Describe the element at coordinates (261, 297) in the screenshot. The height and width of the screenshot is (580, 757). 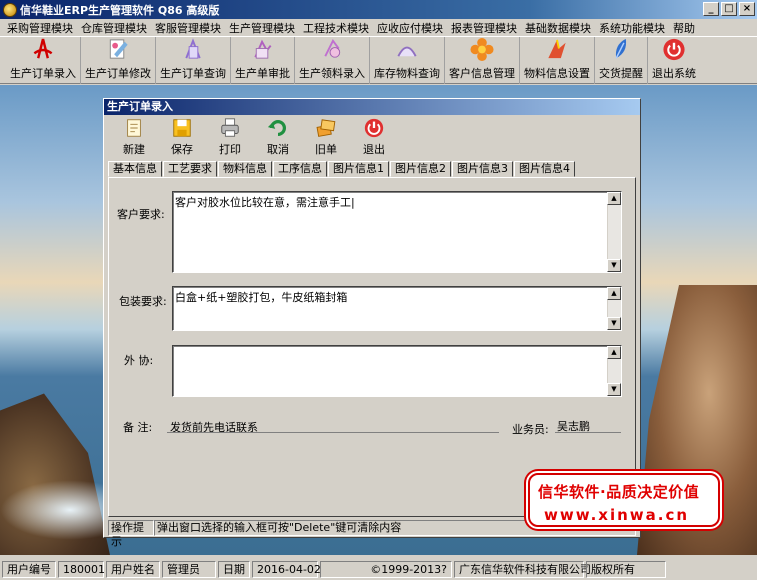
I see `packaging-value: 白盒+纸+塑胶打包，牛皮纸箱封箱` at that location.